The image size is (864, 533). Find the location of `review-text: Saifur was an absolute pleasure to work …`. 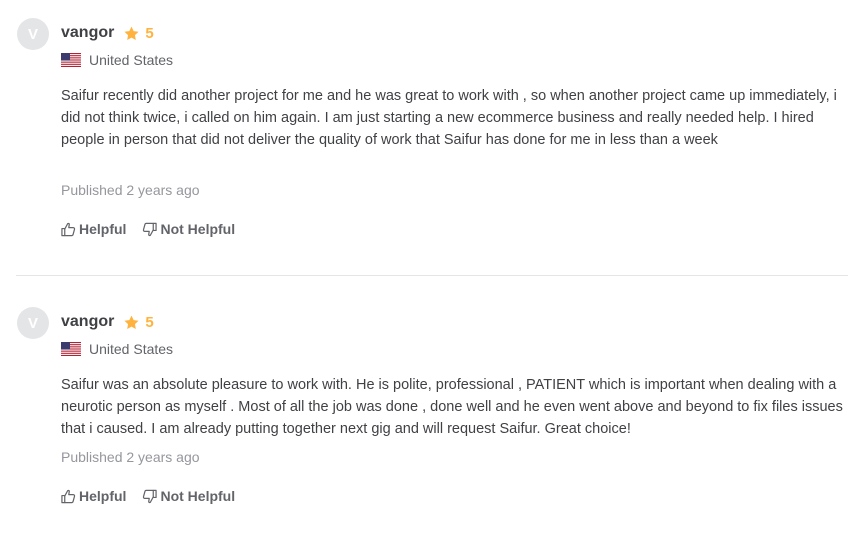

review-text: Saifur was an absolute pleasure to work … is located at coordinates (452, 407).